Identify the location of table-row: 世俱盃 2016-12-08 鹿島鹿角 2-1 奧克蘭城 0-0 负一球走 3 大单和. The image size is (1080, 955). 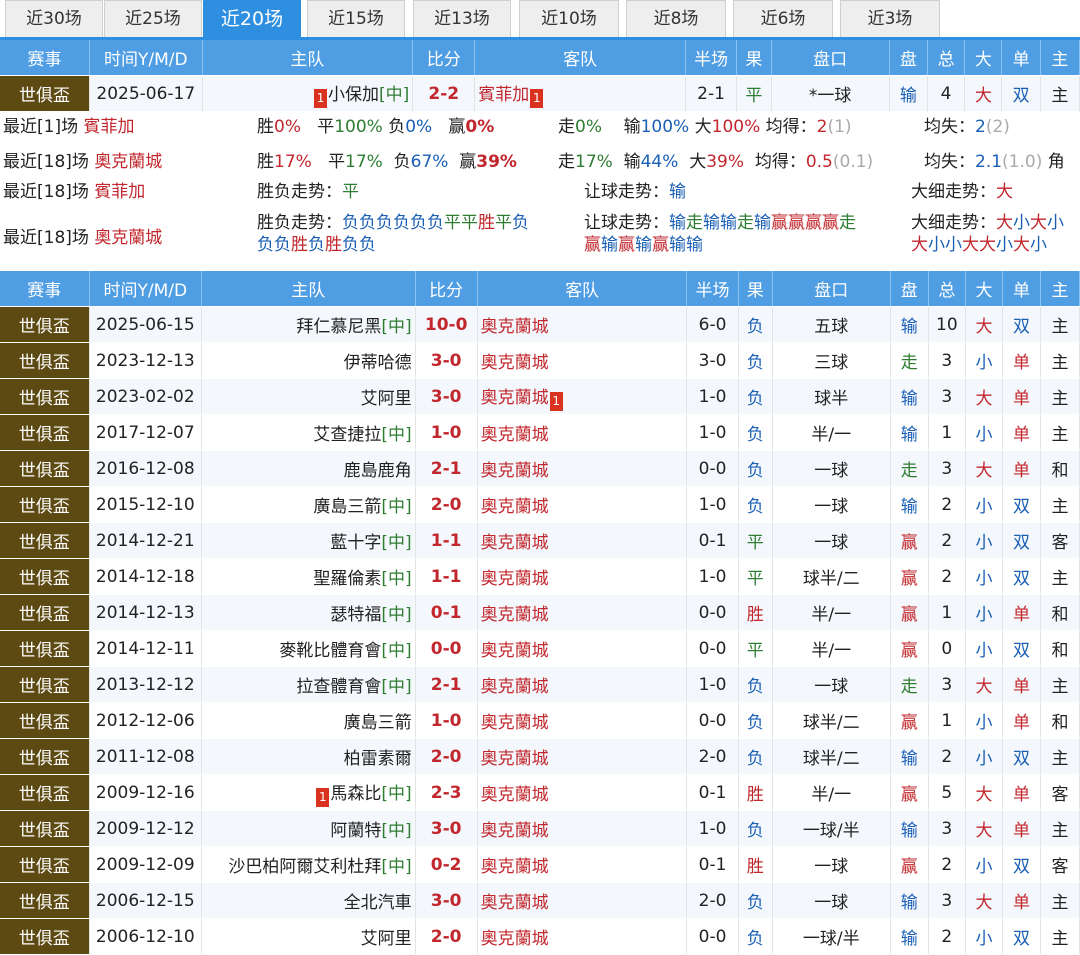
(540, 468).